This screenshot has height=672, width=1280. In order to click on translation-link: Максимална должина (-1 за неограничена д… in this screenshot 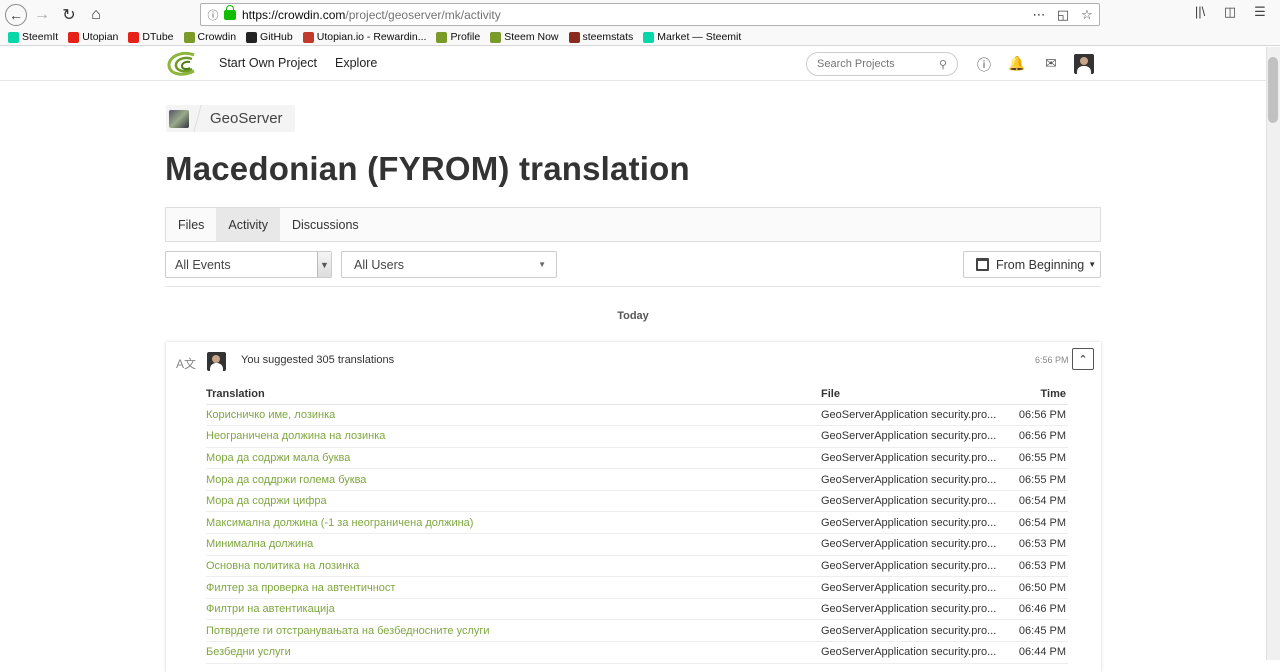, I will do `click(513, 523)`.